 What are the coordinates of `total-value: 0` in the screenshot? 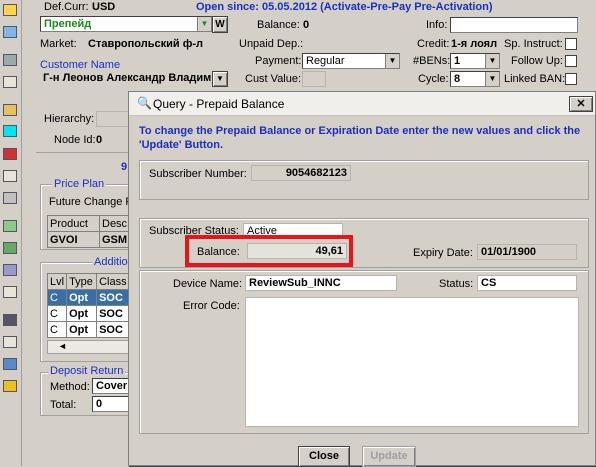 It's located at (99, 404).